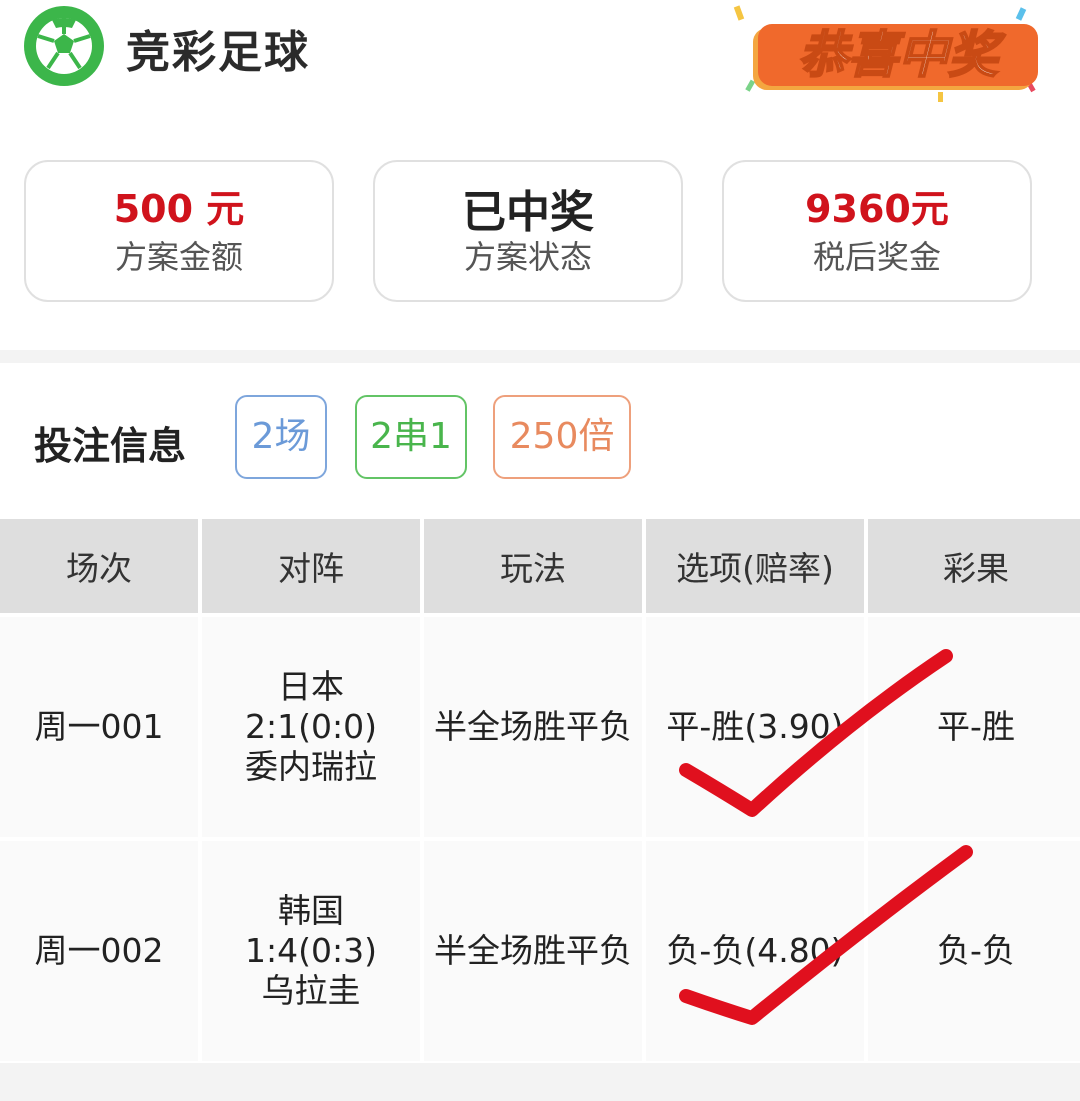  What do you see at coordinates (974, 727) in the screenshot?
I see `result: 平-胜` at bounding box center [974, 727].